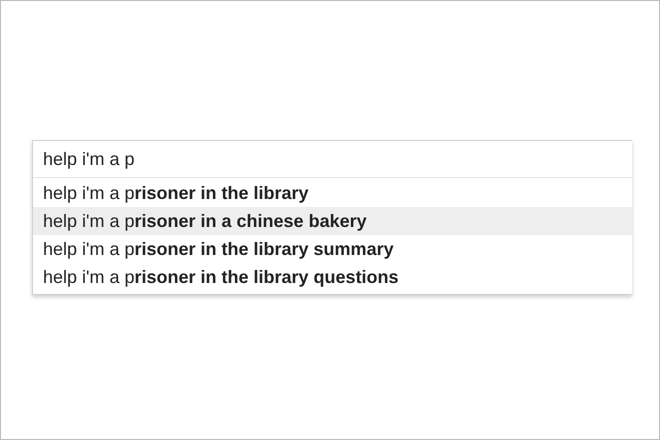 The height and width of the screenshot is (440, 660). I want to click on suggestion-item: help i'm a prisoner in the library questions, so click(332, 277).